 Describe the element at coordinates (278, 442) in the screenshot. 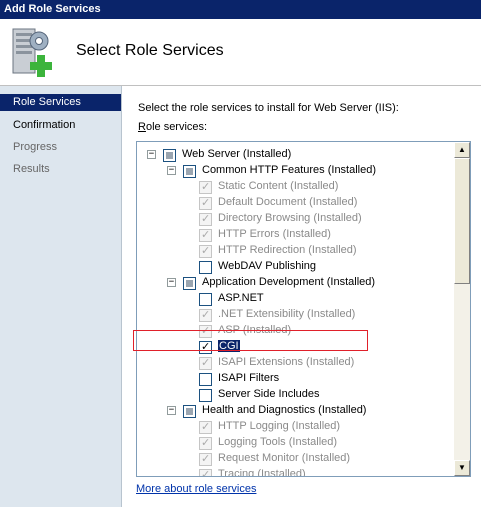

I see `tree-item-label: Logging Tools (Installed)` at that location.